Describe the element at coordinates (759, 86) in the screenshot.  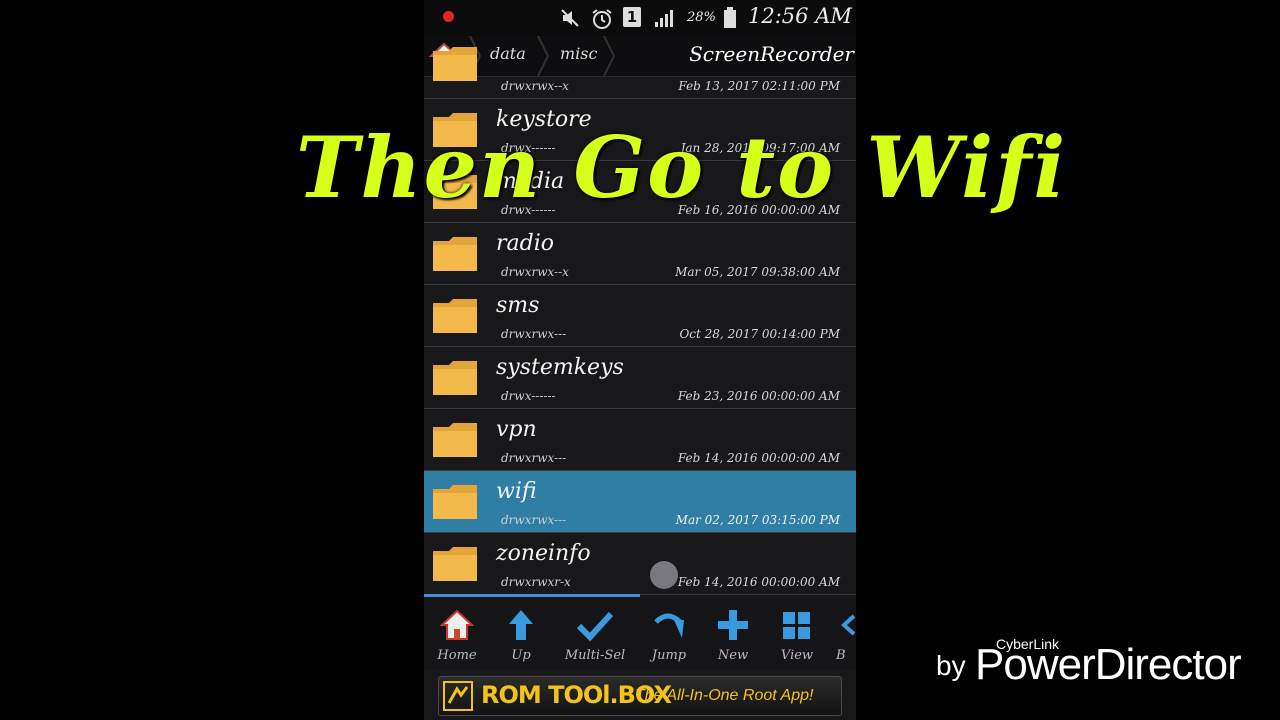
I see `file-date: Feb 13, 2017 02:11:00 PM` at that location.